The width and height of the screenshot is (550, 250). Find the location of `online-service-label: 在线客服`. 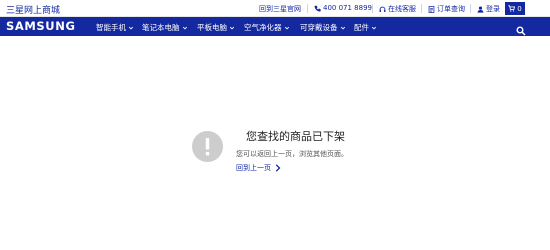

online-service-label: 在线客服 is located at coordinates (402, 9).